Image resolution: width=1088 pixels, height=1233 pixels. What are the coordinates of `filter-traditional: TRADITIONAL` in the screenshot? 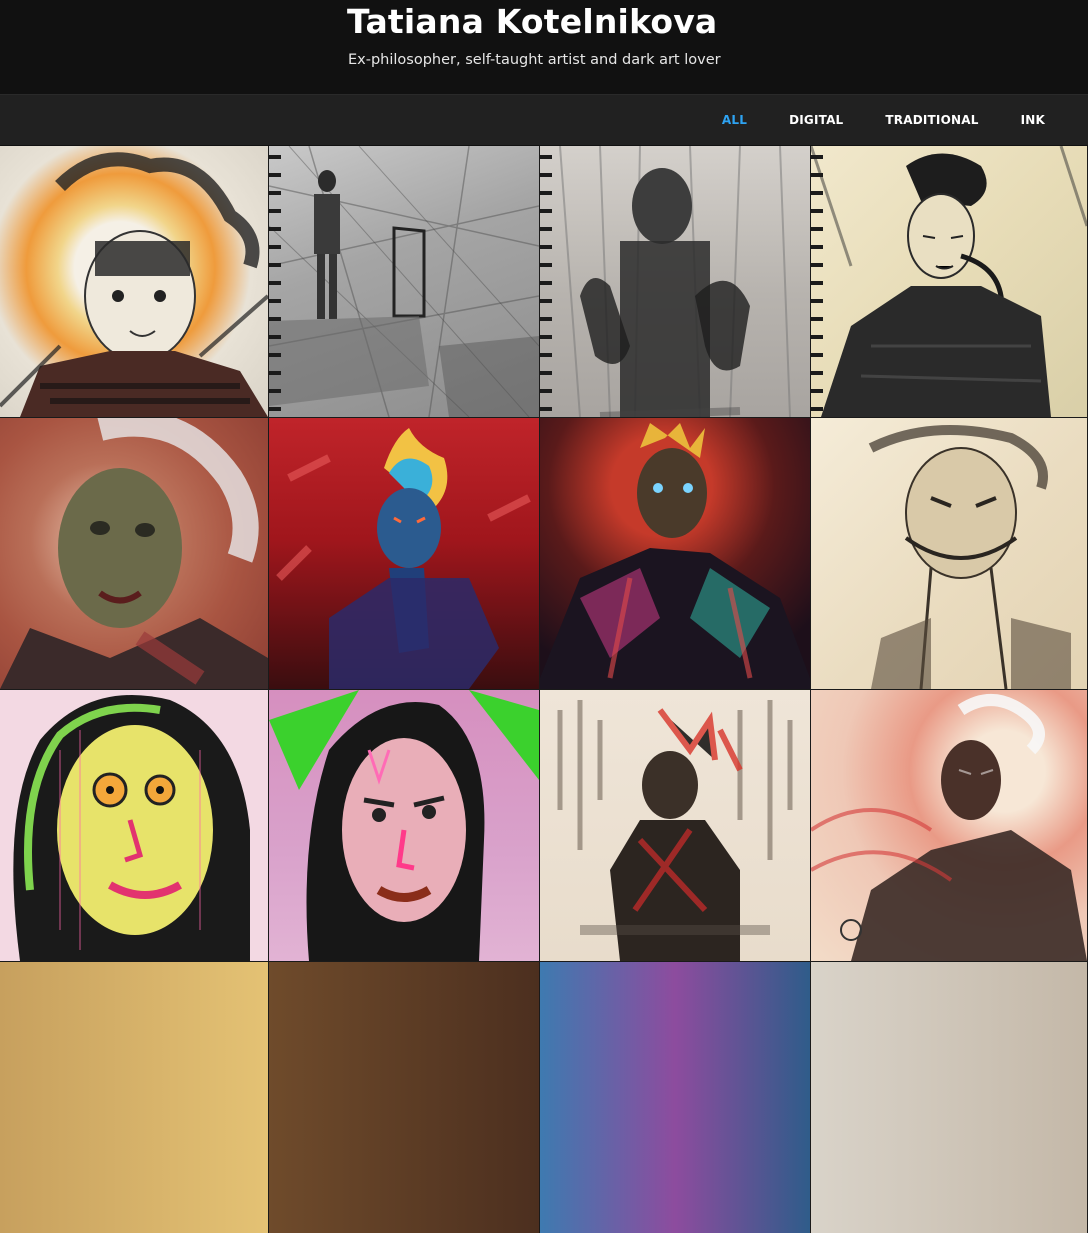 It's located at (931, 120).